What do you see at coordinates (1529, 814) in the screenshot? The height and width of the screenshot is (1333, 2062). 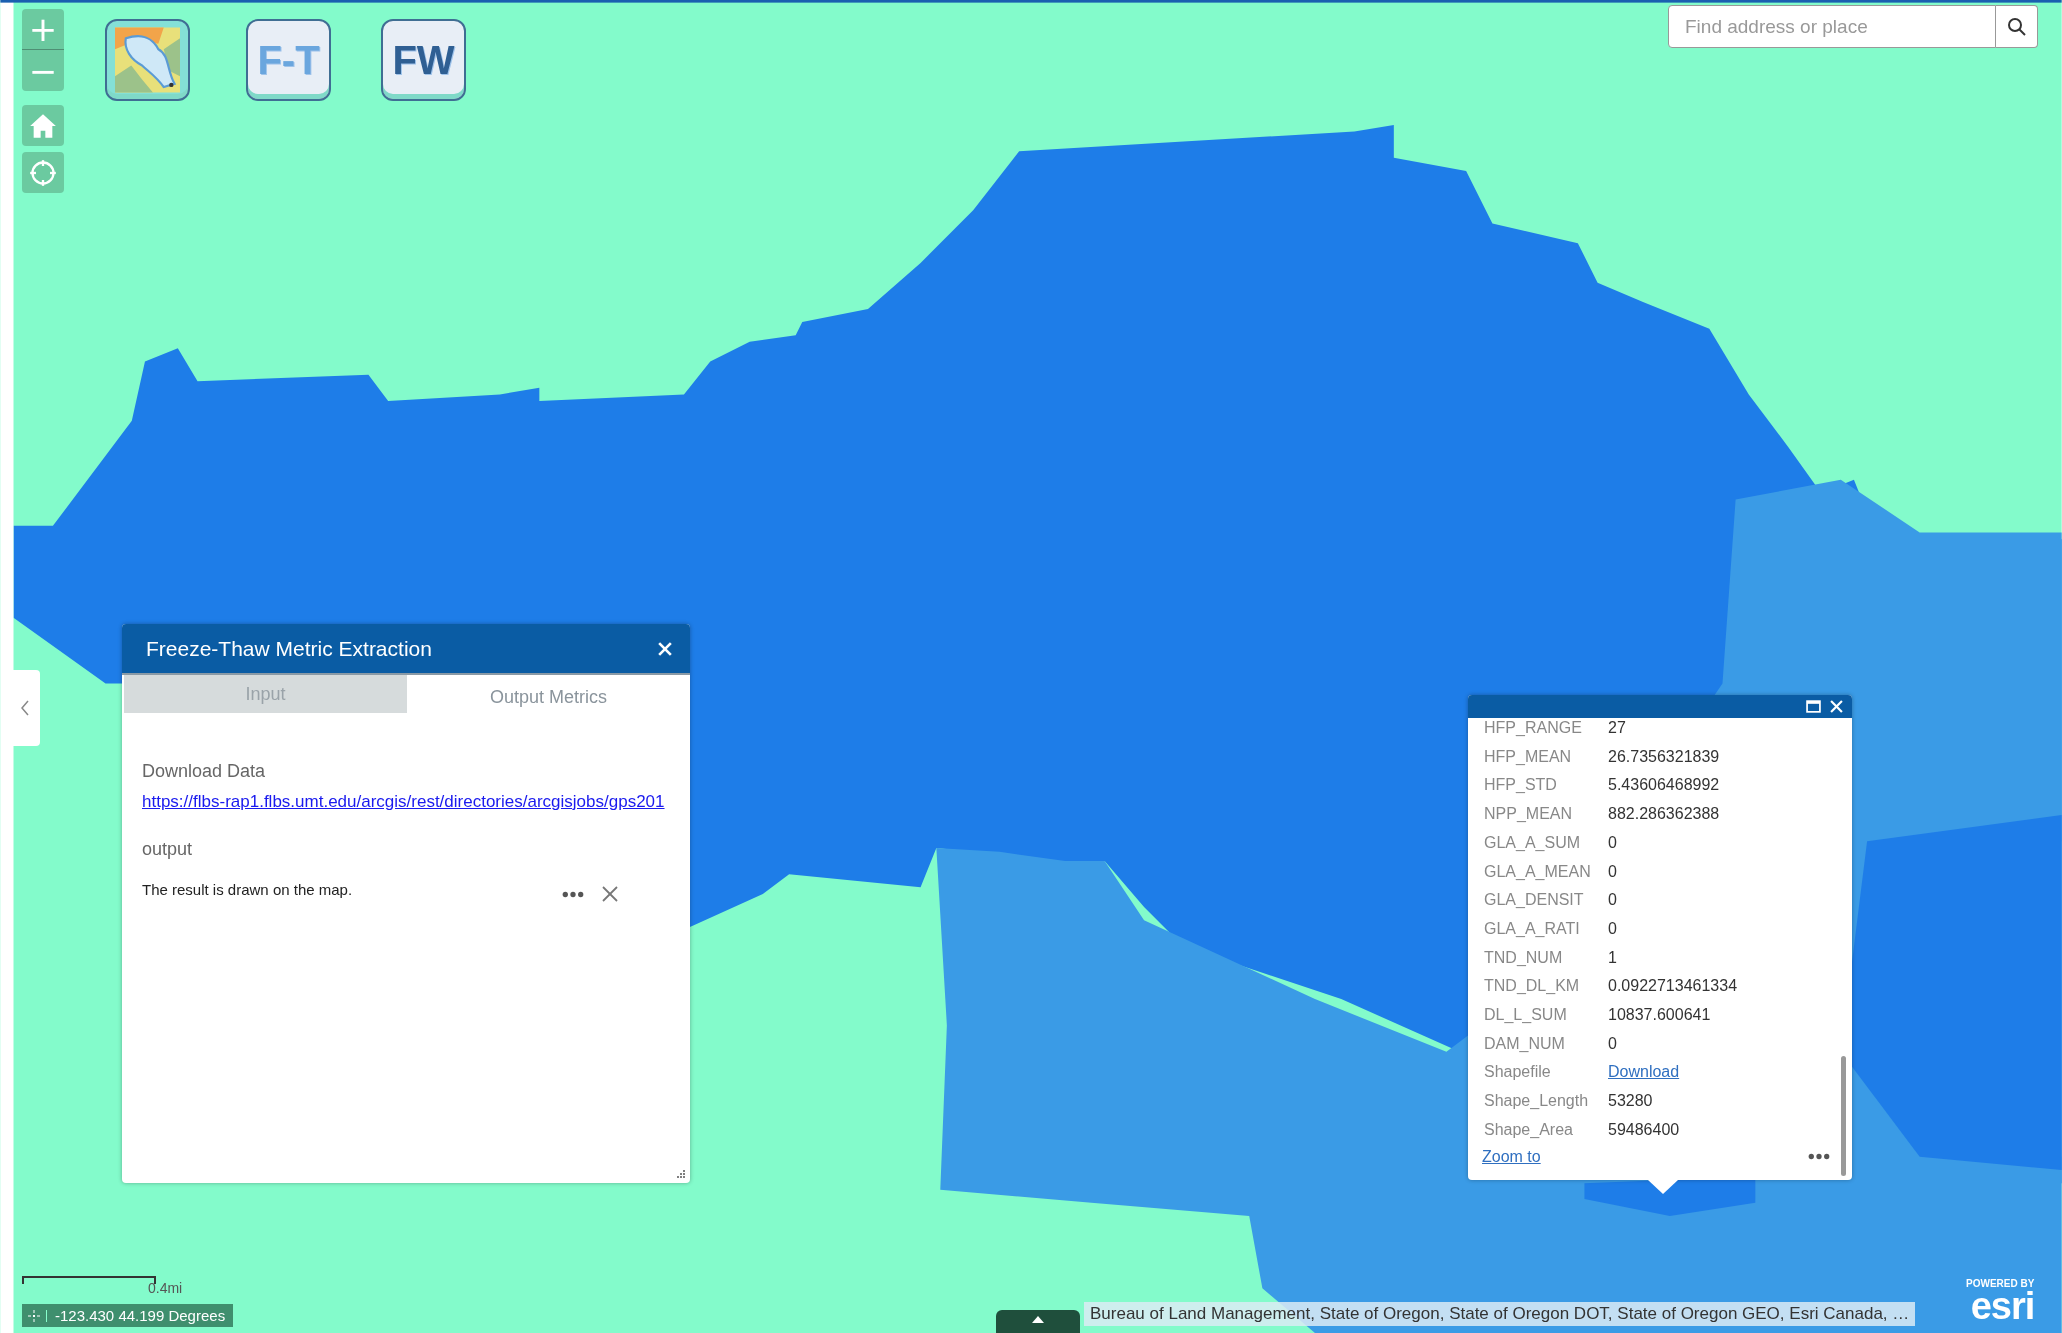 I see `field-label: NPP_MEAN` at bounding box center [1529, 814].